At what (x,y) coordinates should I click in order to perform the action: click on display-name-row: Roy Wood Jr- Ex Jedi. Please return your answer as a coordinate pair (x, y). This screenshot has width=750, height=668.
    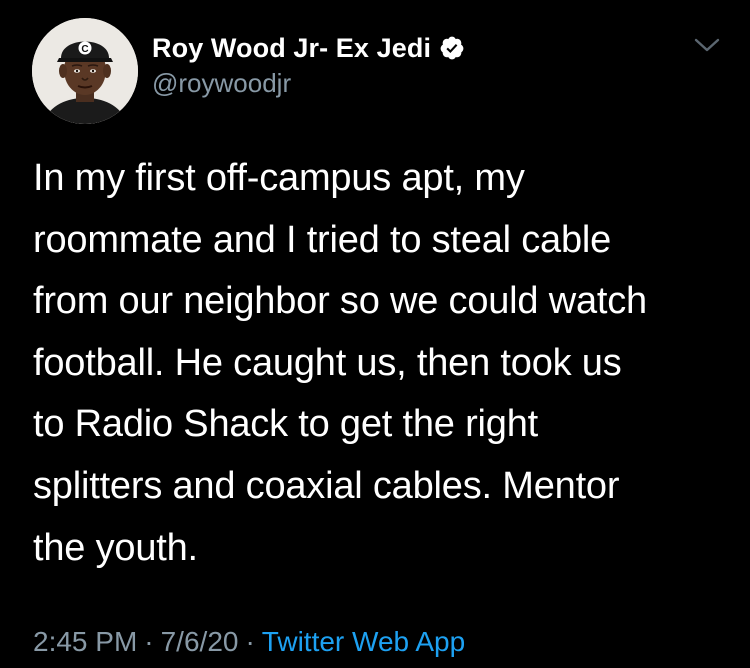
    Looking at the image, I should click on (308, 48).